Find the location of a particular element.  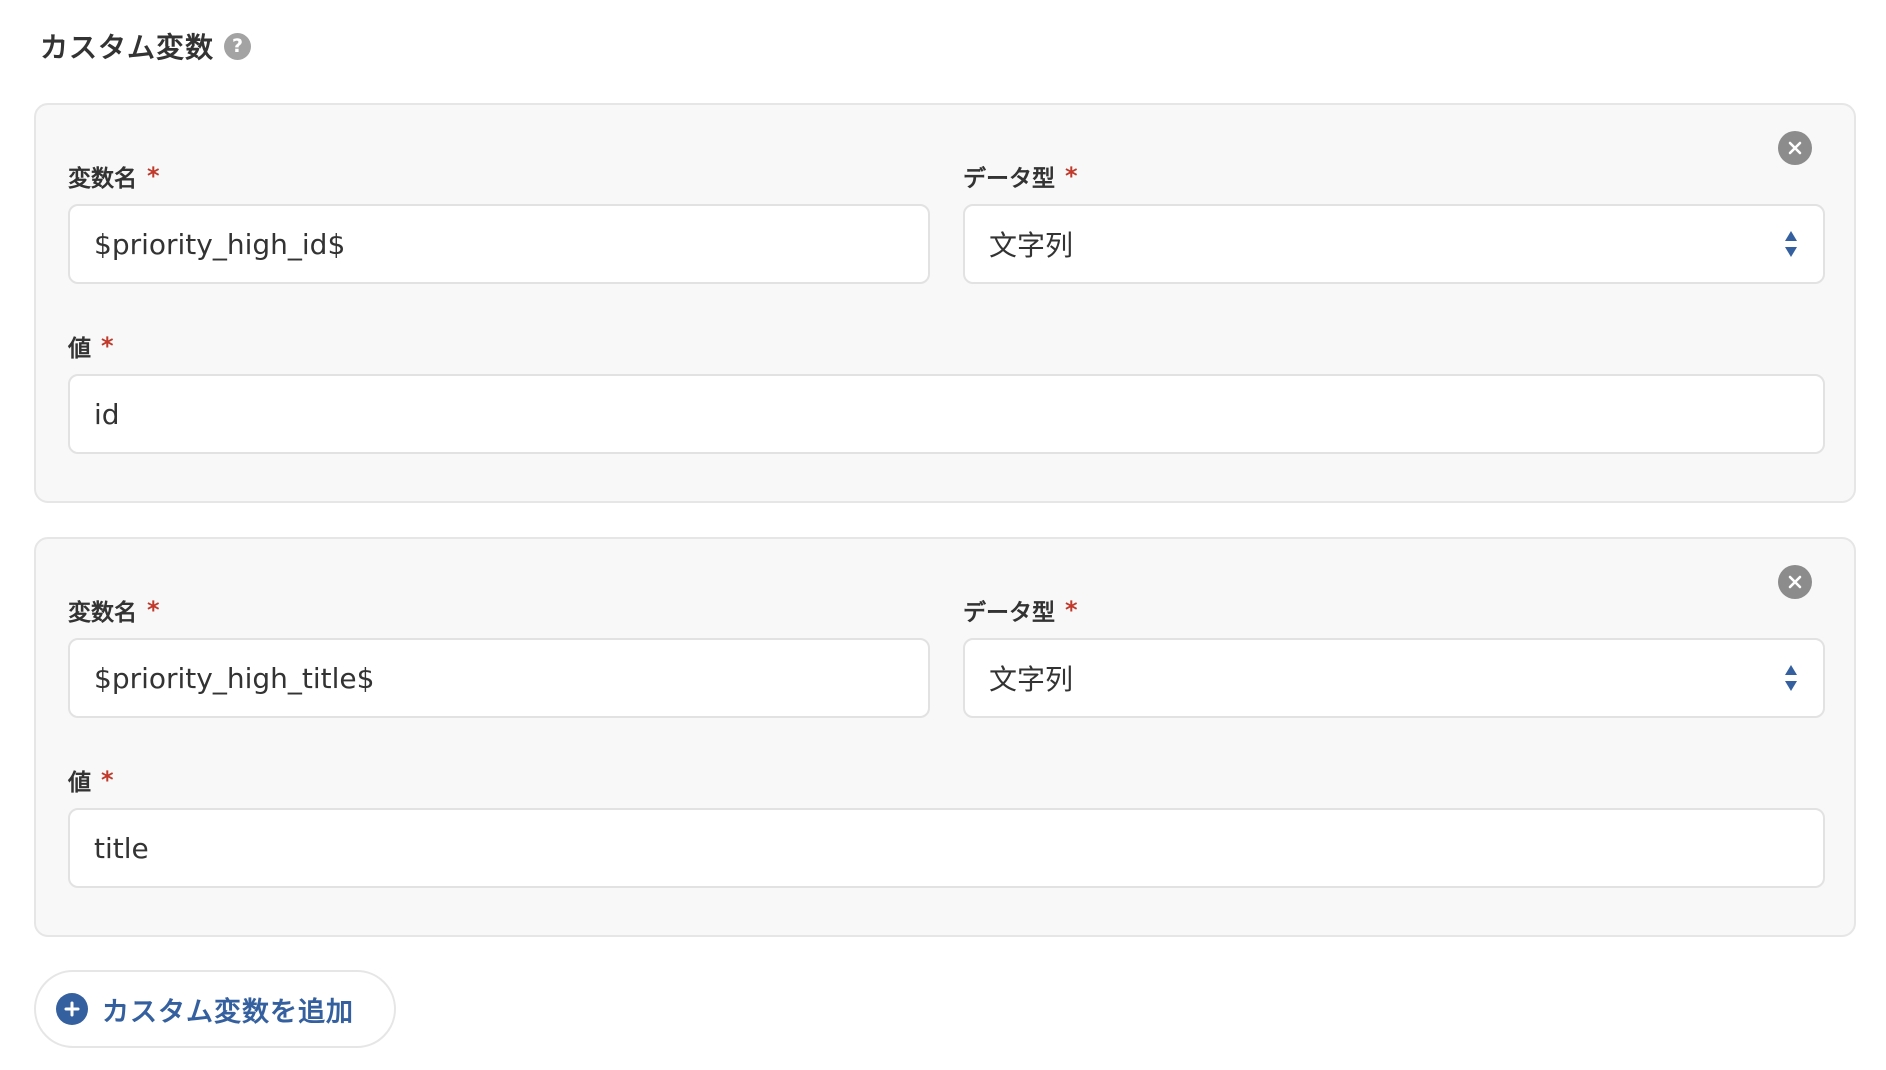

add-custom-variable-label: カスタム変数を追加 is located at coordinates (228, 1012).